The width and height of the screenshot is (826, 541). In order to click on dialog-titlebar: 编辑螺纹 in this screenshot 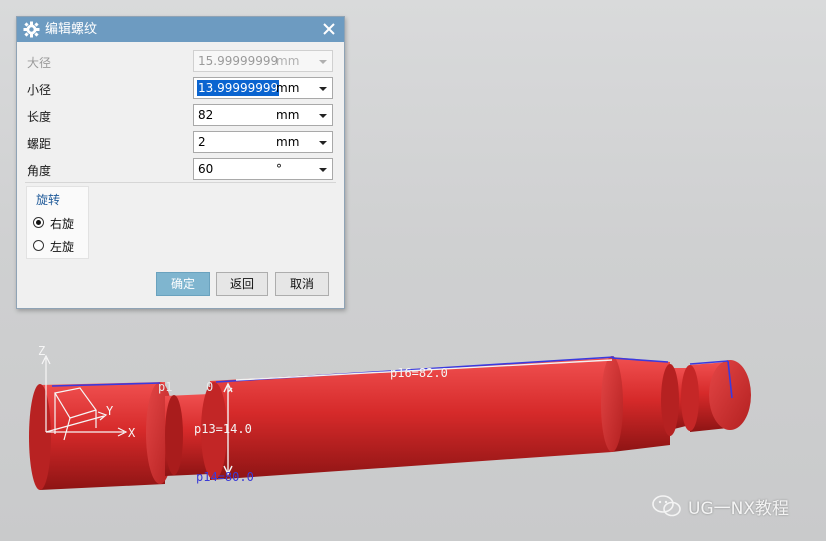, I will do `click(180, 29)`.